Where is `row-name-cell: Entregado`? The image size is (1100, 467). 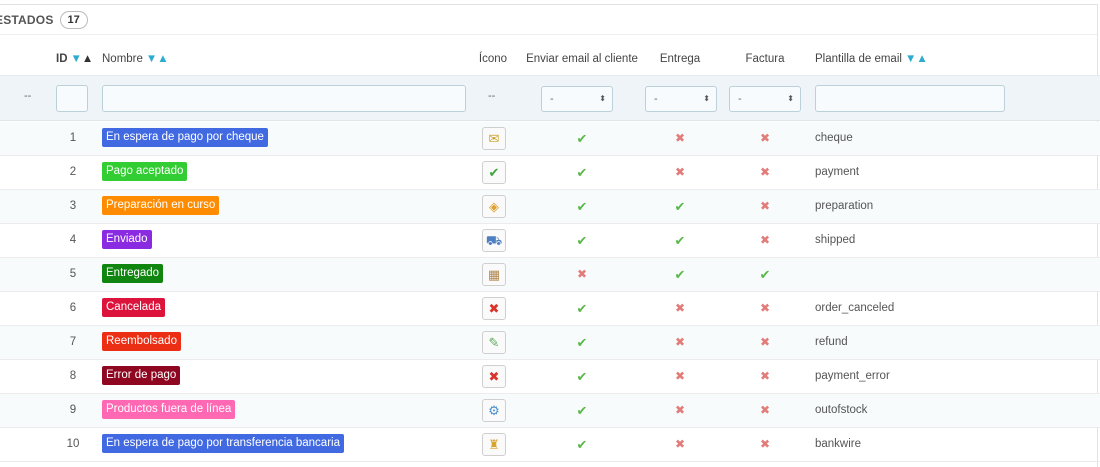
row-name-cell: Entregado is located at coordinates (133, 274).